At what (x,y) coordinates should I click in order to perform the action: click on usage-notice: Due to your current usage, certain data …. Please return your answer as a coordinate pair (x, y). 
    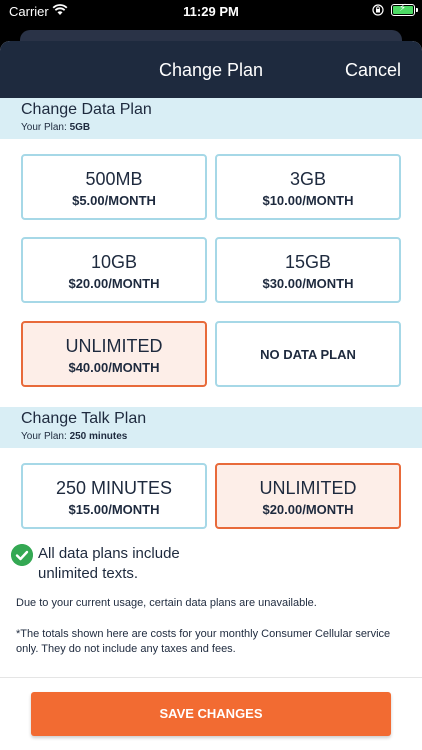
    Looking at the image, I should click on (166, 603).